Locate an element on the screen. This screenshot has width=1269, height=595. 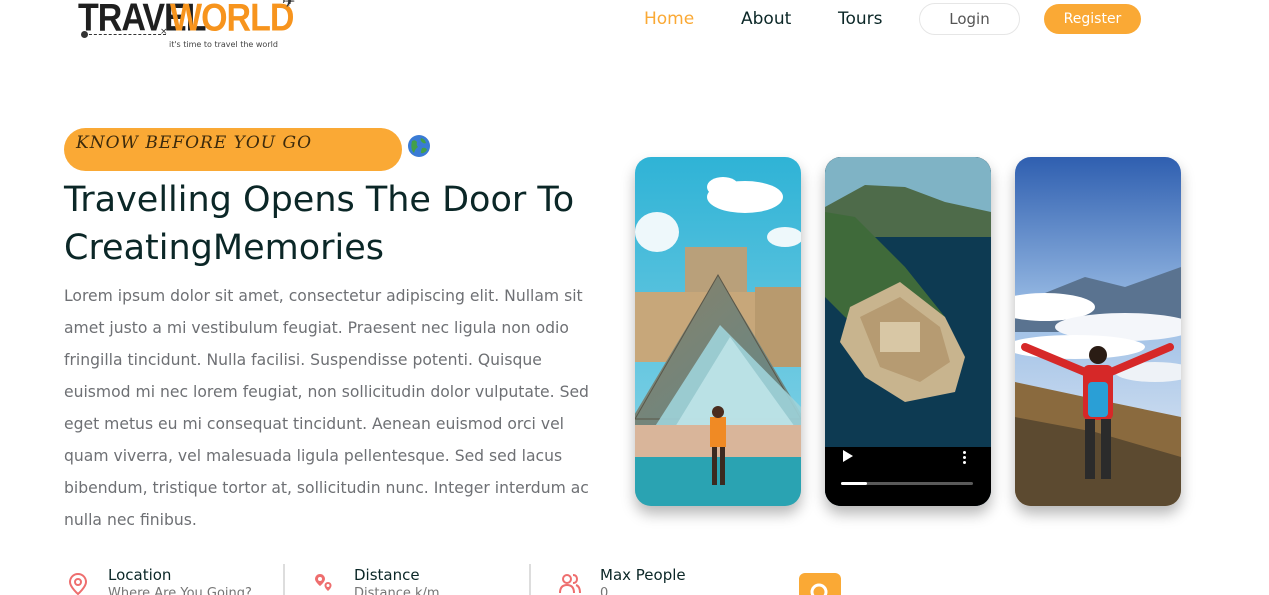
route-pin-icon is located at coordinates (323, 582).